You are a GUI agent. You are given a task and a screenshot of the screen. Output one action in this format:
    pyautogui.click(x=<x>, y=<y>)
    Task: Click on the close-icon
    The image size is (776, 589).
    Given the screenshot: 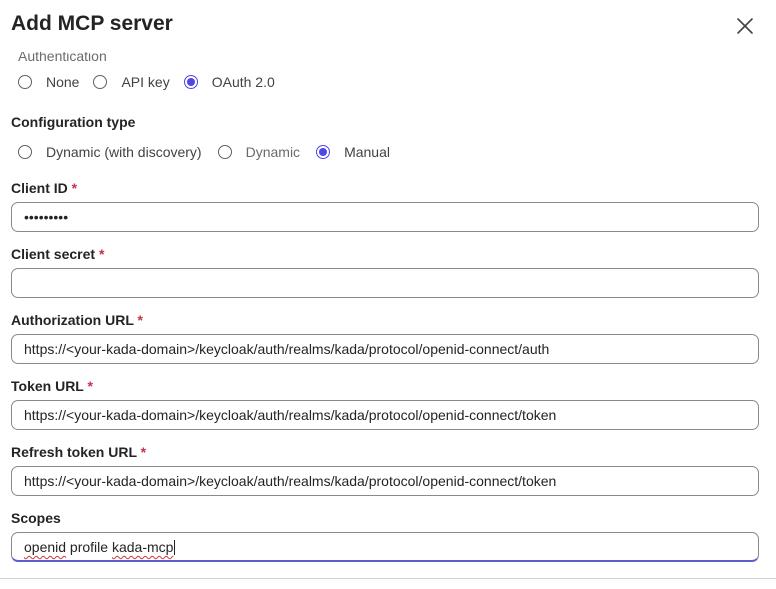 What is the action you would take?
    pyautogui.click(x=745, y=26)
    